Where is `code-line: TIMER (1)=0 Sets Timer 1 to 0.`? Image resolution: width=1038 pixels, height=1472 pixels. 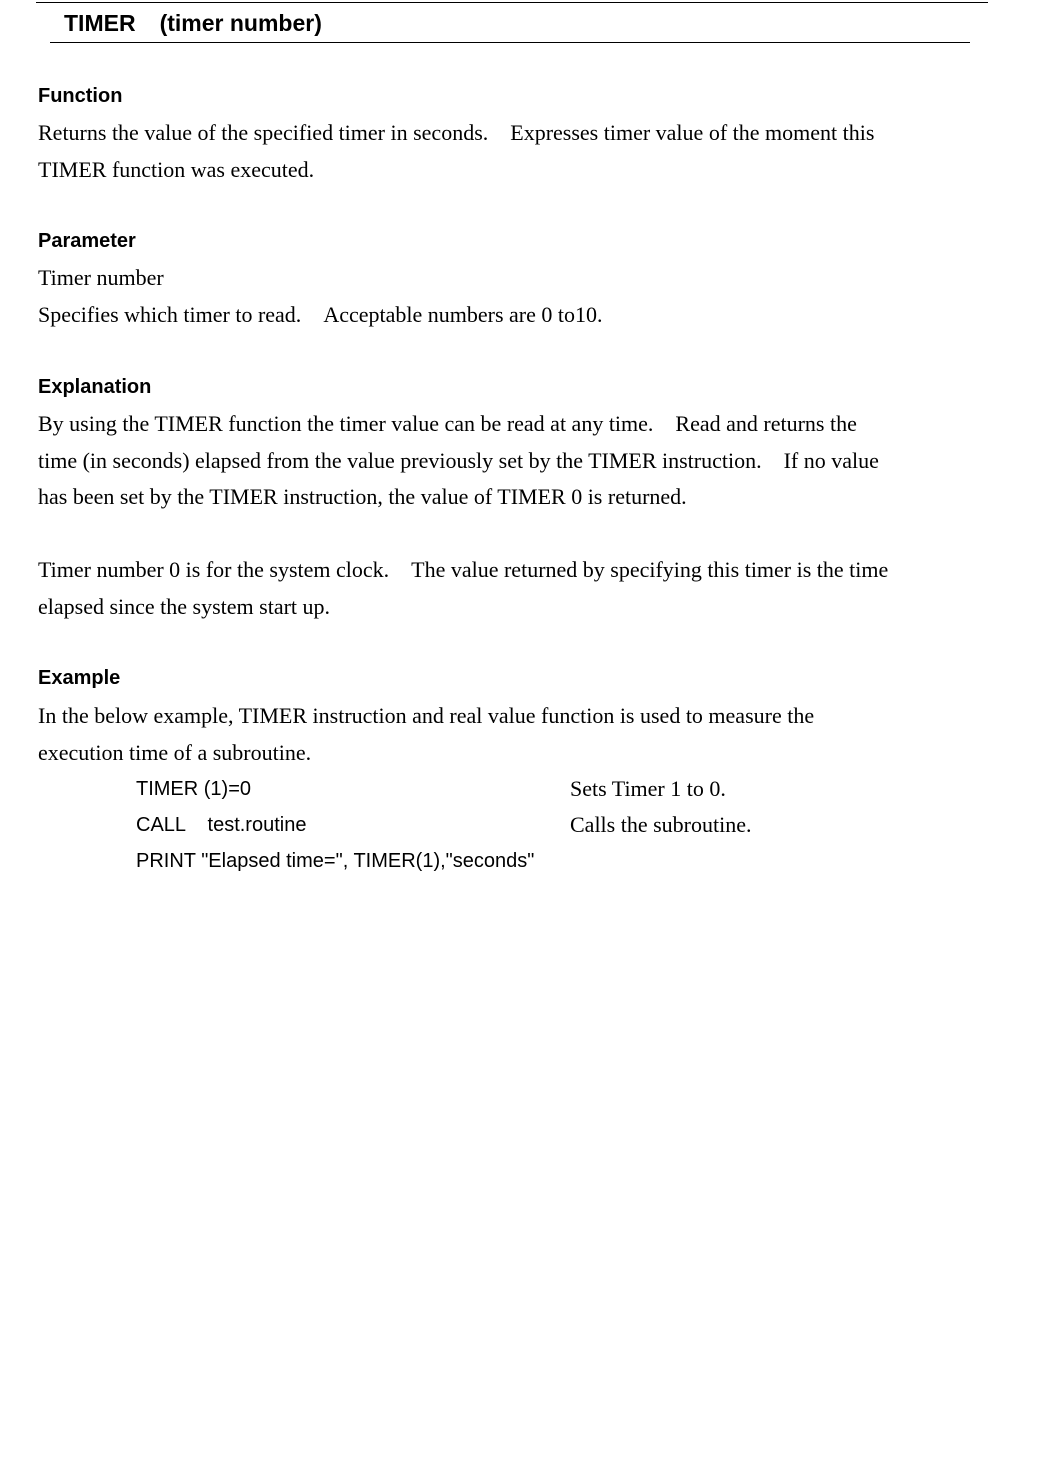 code-line: TIMER (1)=0 Sets Timer 1 to 0. is located at coordinates (566, 793).